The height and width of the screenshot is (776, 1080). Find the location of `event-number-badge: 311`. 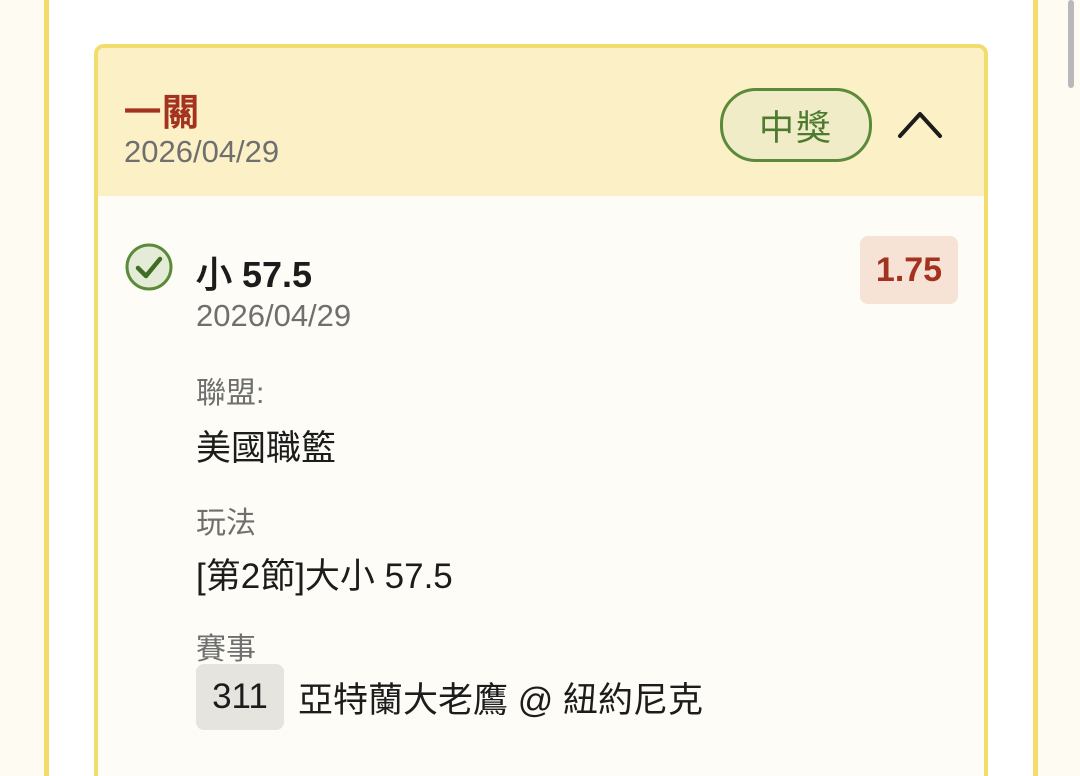

event-number-badge: 311 is located at coordinates (240, 697).